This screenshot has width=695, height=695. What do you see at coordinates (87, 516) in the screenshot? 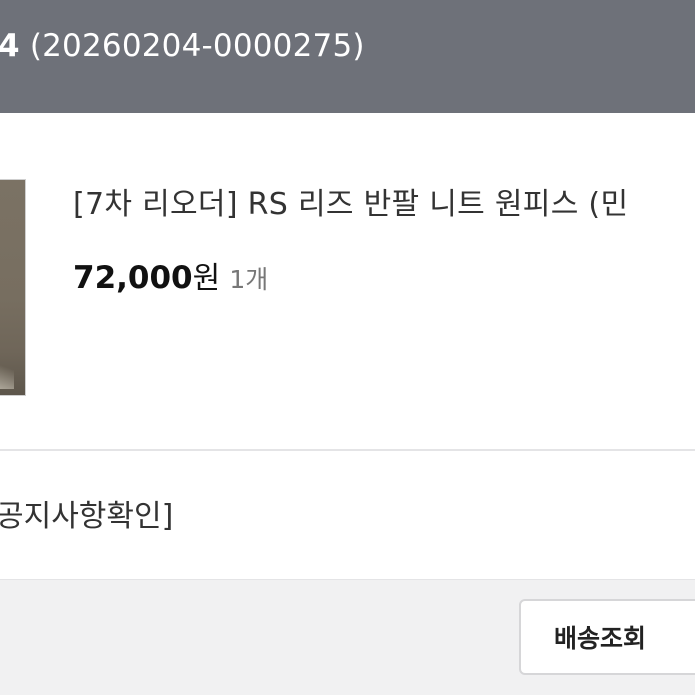
I see `notice-text: 공지사항확인]` at bounding box center [87, 516].